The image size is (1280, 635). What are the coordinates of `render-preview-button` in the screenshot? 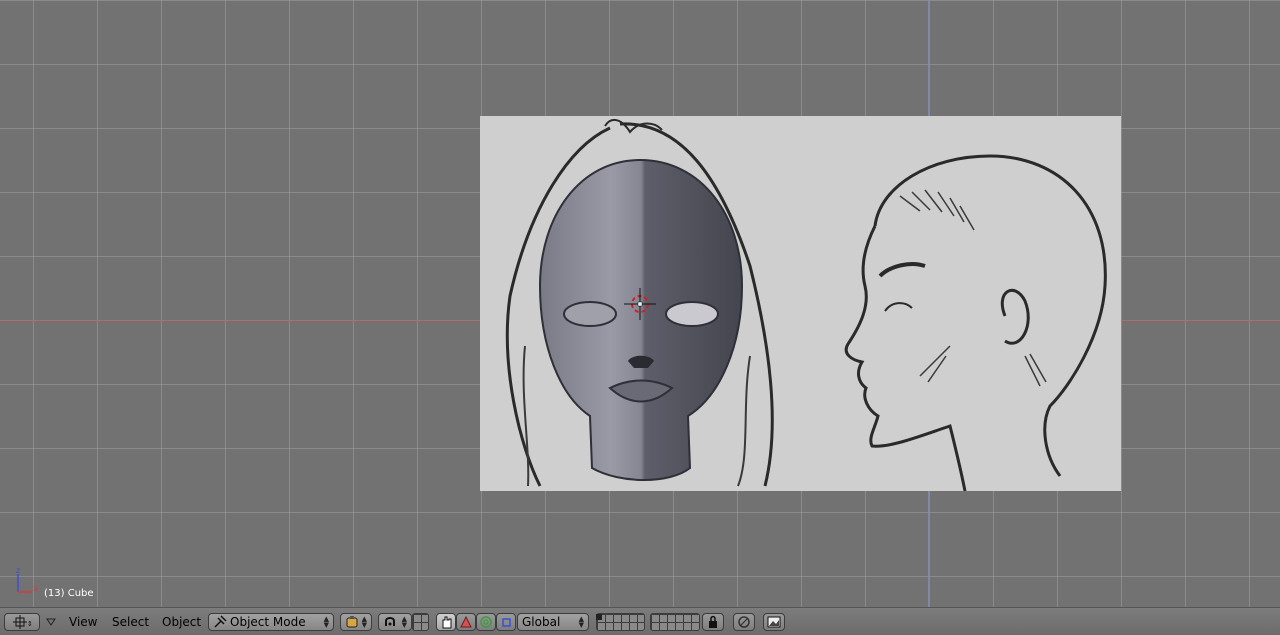 It's located at (774, 622).